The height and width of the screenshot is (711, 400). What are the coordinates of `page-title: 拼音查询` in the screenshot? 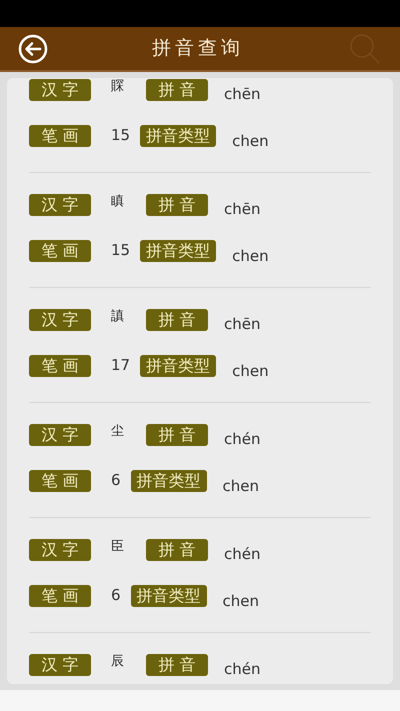 It's located at (198, 49).